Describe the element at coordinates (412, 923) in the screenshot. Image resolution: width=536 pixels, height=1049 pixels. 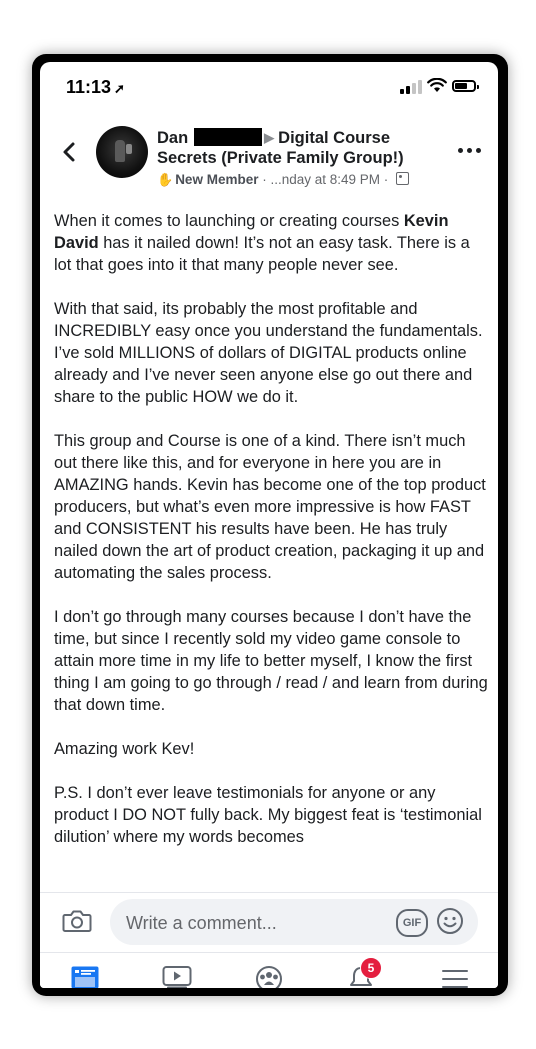
I see `gif-button: GIF` at that location.